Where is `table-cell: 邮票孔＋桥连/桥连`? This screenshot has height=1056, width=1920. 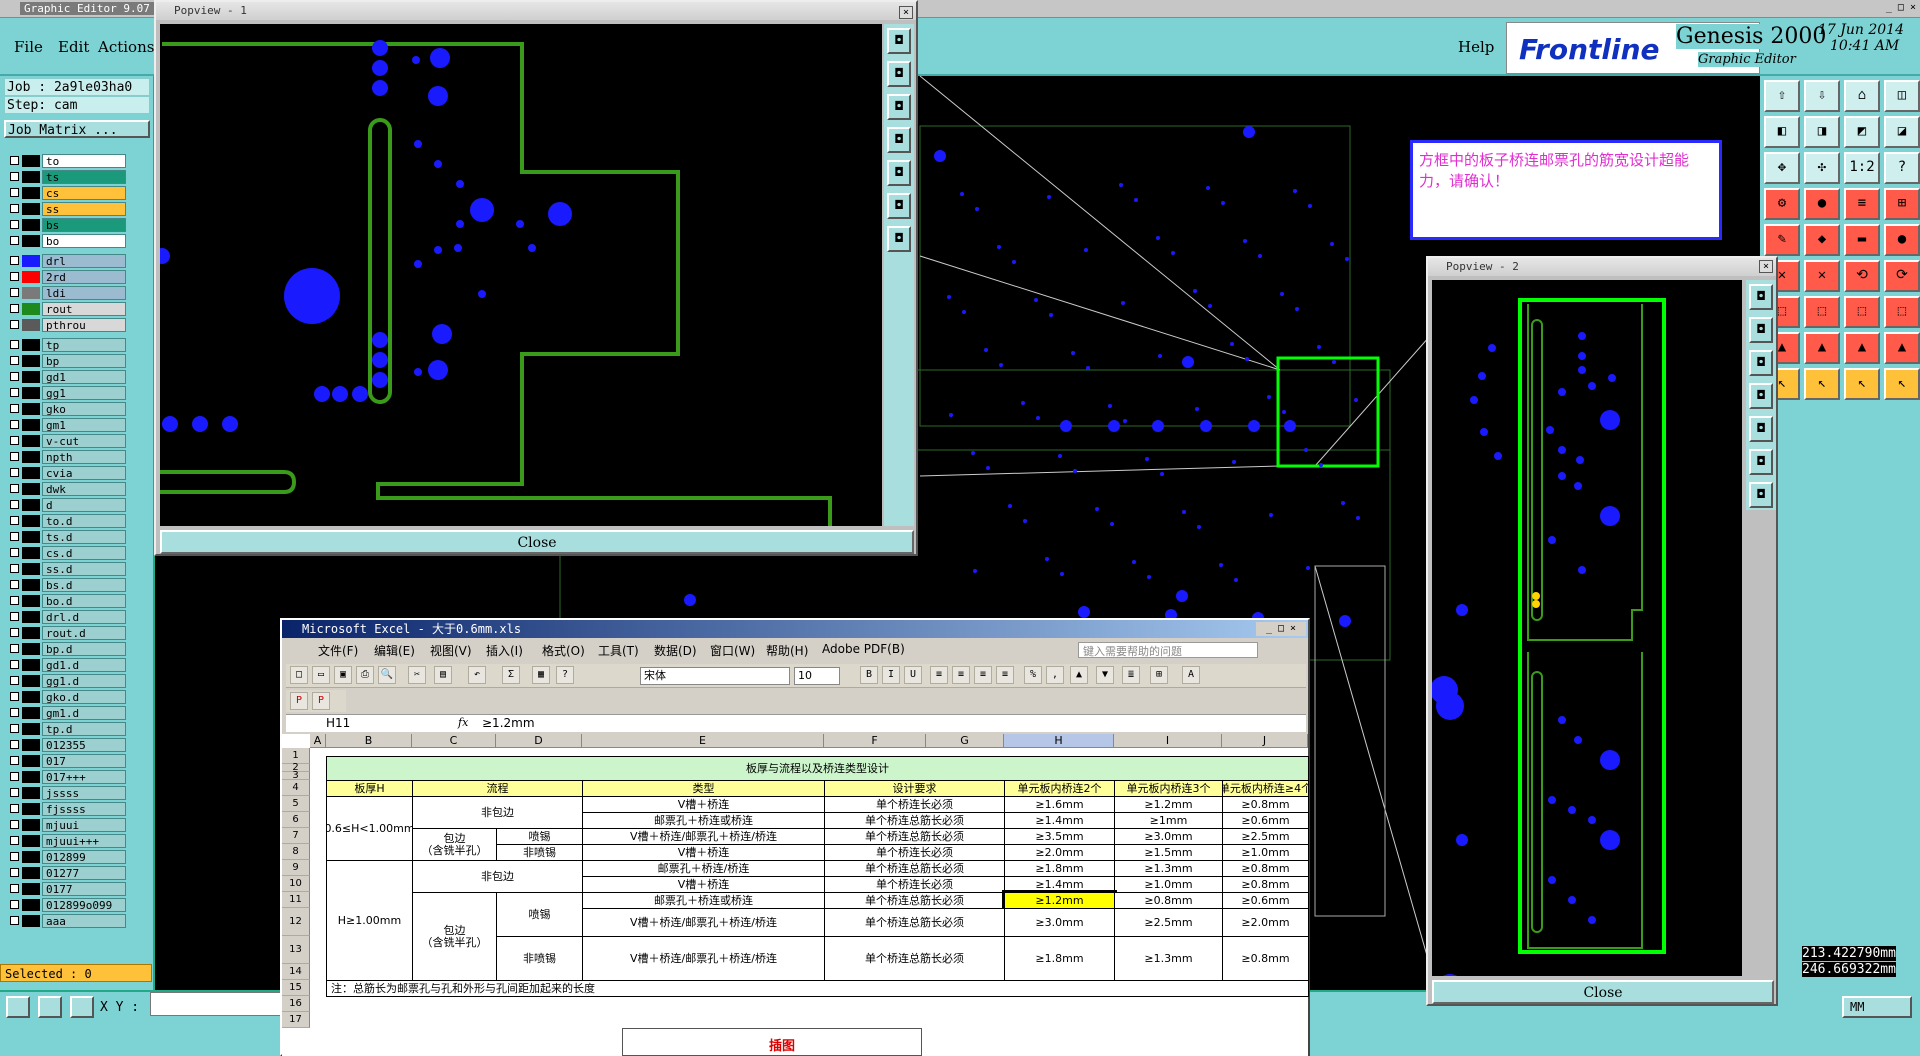
table-cell: 邮票孔＋桥连/桥连 is located at coordinates (703, 868).